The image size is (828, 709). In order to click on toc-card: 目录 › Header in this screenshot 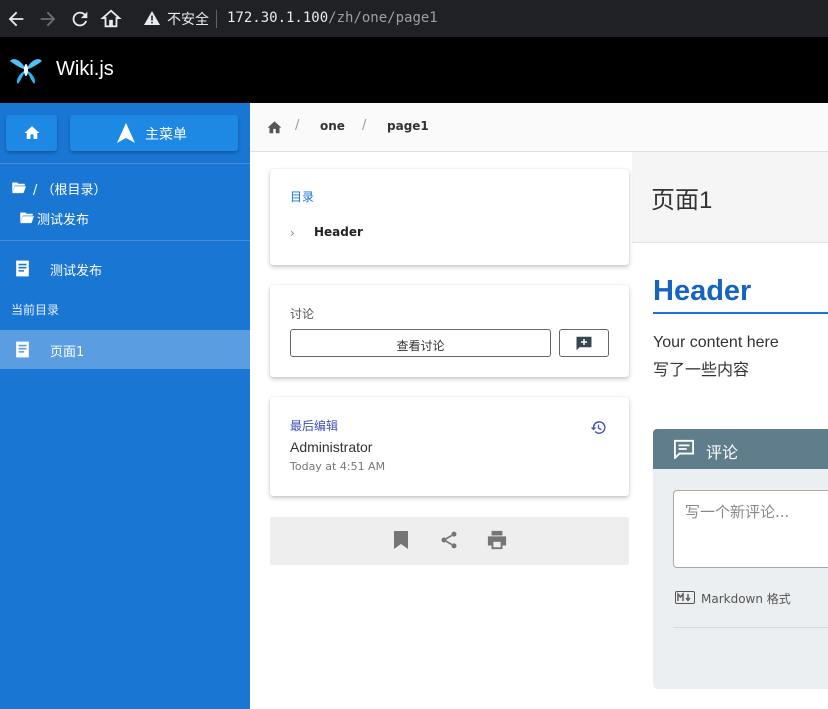, I will do `click(449, 217)`.